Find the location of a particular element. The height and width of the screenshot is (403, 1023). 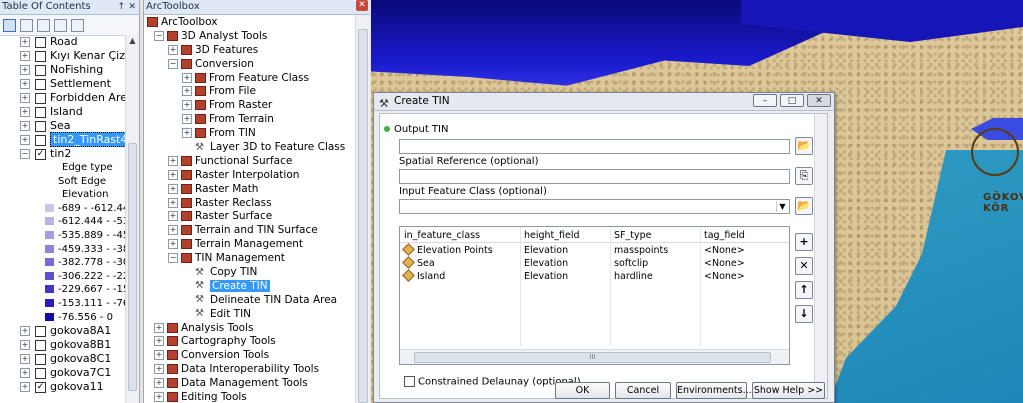

remove-row-button: ✕ is located at coordinates (804, 266).